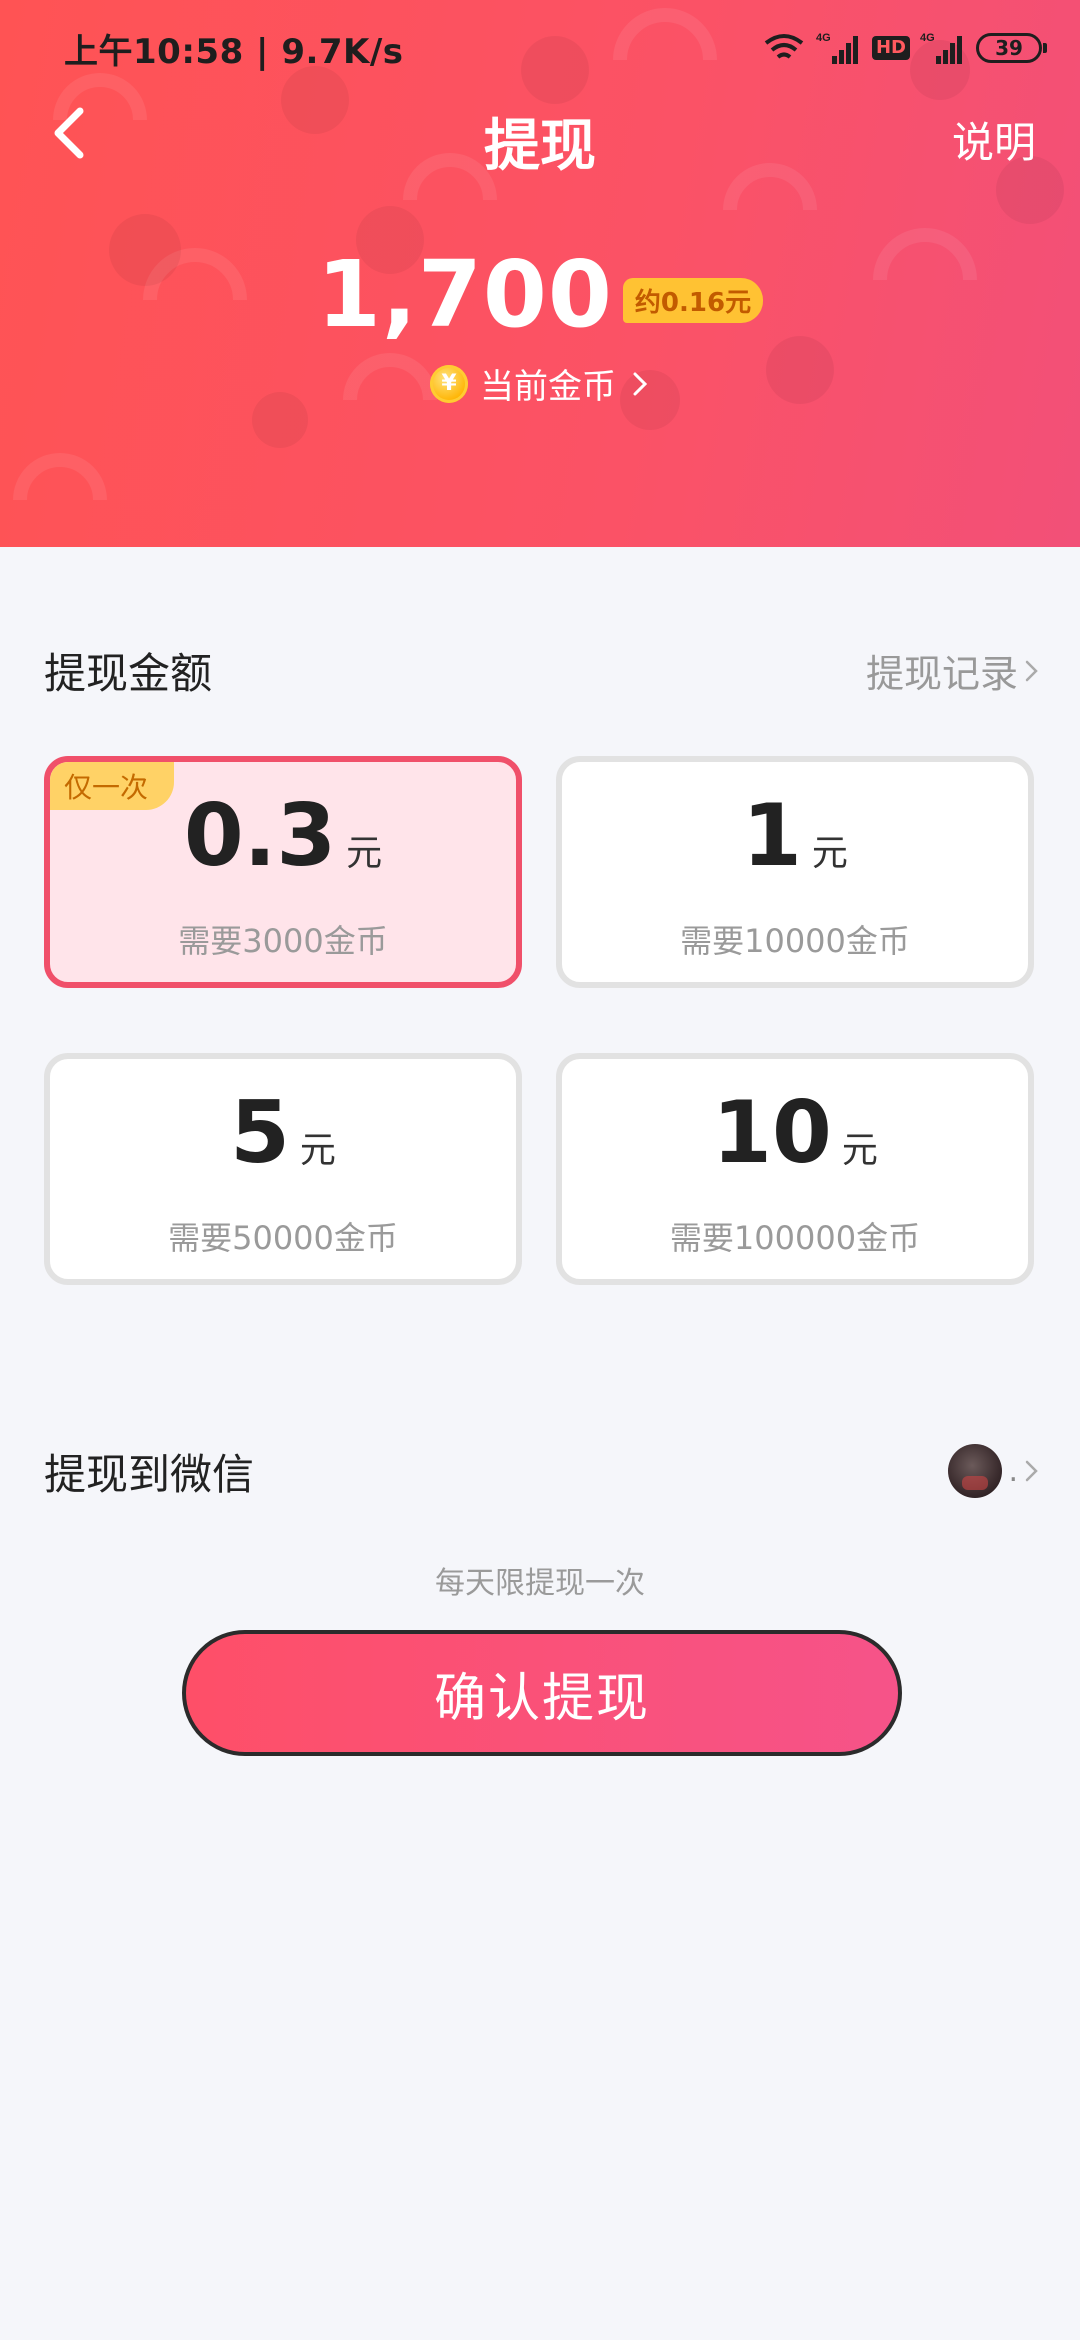 Image resolution: width=1080 pixels, height=2340 pixels. Describe the element at coordinates (542, 1471) in the screenshot. I see `withdraw-to-wechat-row: 提现到微信 .` at that location.